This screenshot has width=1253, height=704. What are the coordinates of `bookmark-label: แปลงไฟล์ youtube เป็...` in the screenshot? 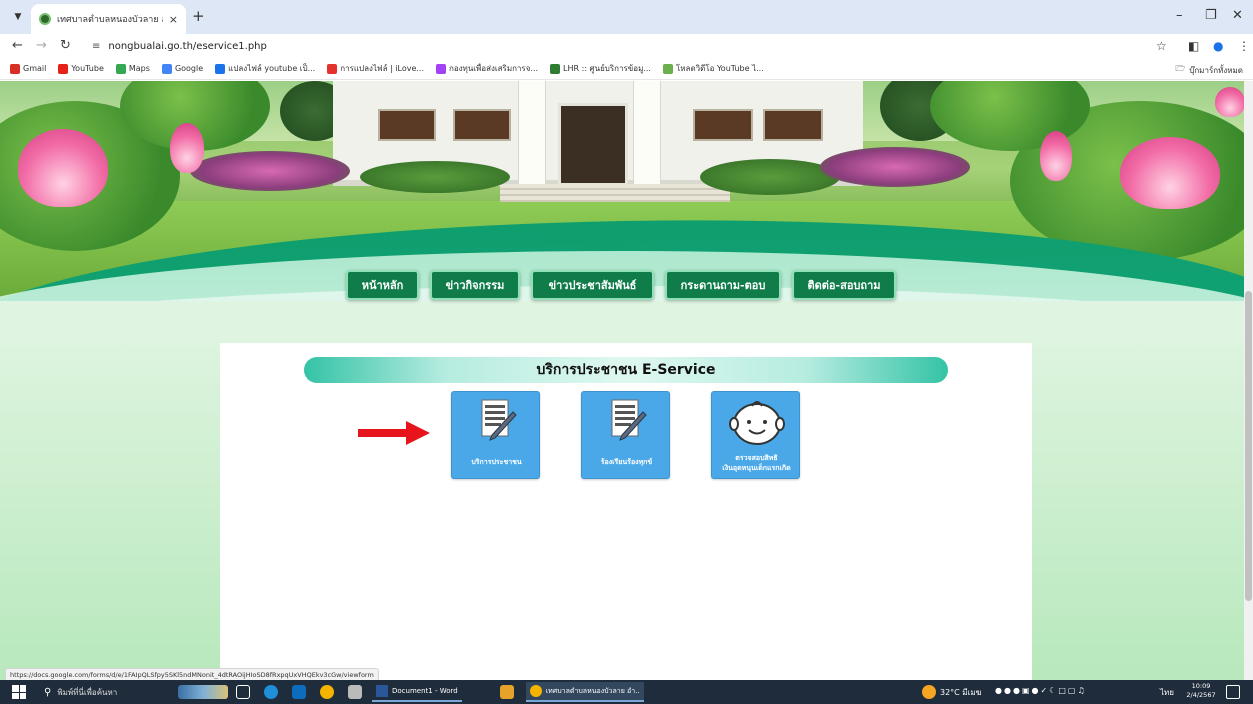 It's located at (272, 68).